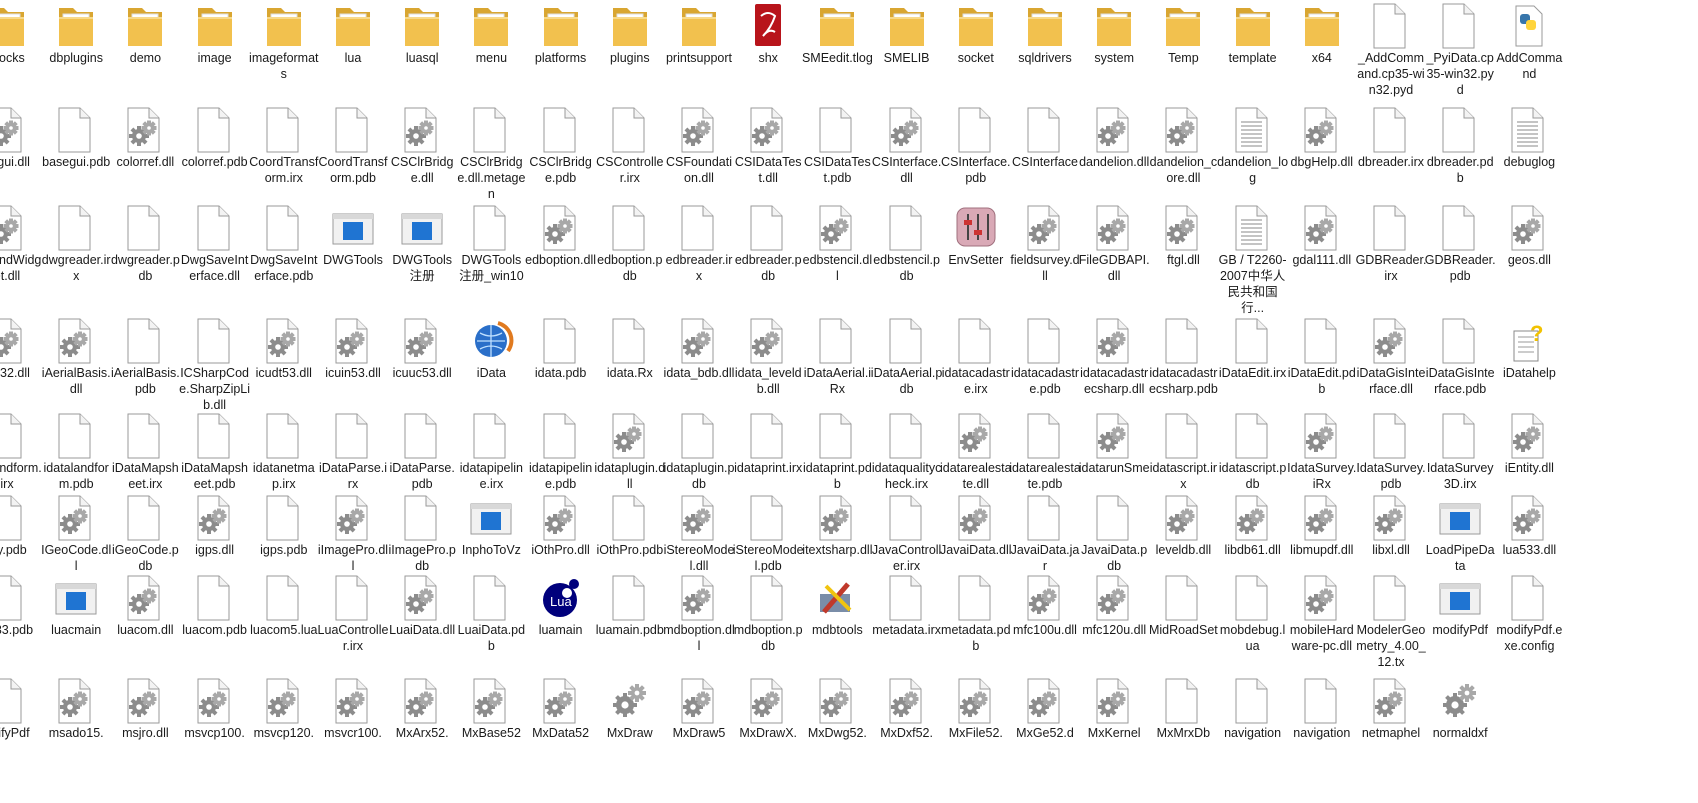 The width and height of the screenshot is (1698, 803). I want to click on file-item-imageformats: imageformats, so click(284, 41).